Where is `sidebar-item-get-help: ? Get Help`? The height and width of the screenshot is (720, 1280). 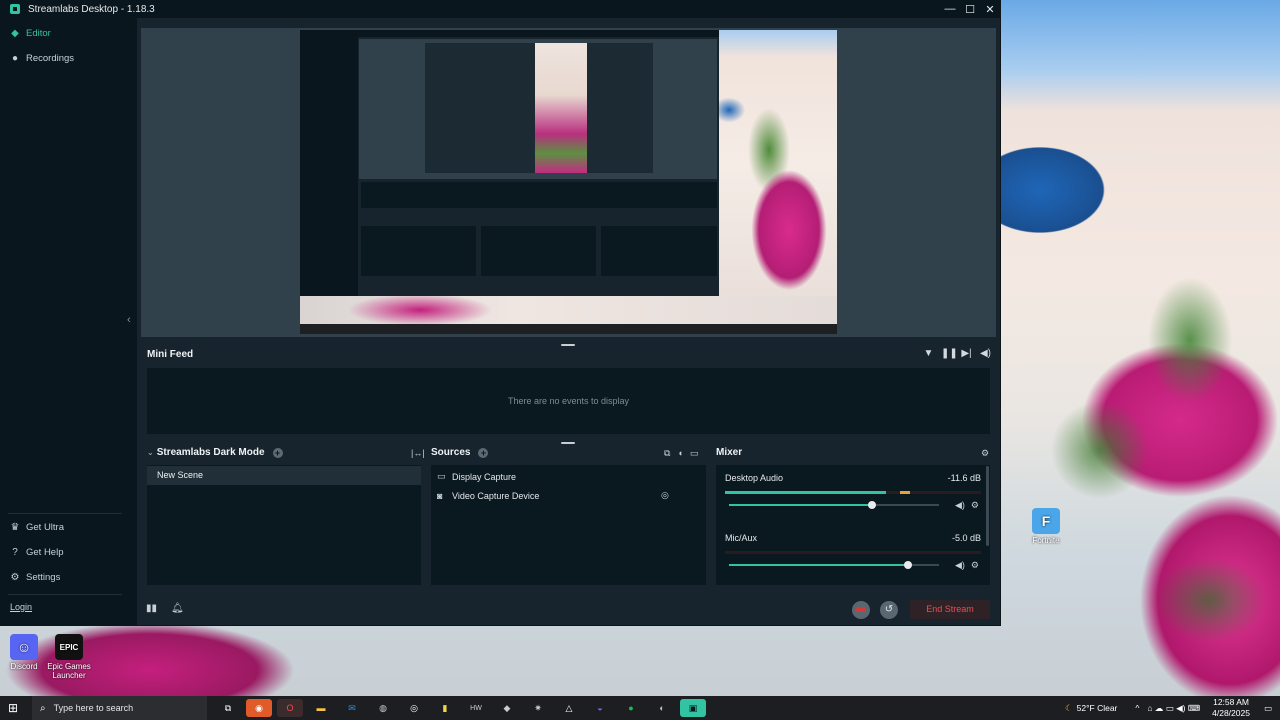
sidebar-item-get-help: ? Get Help is located at coordinates (37, 552).